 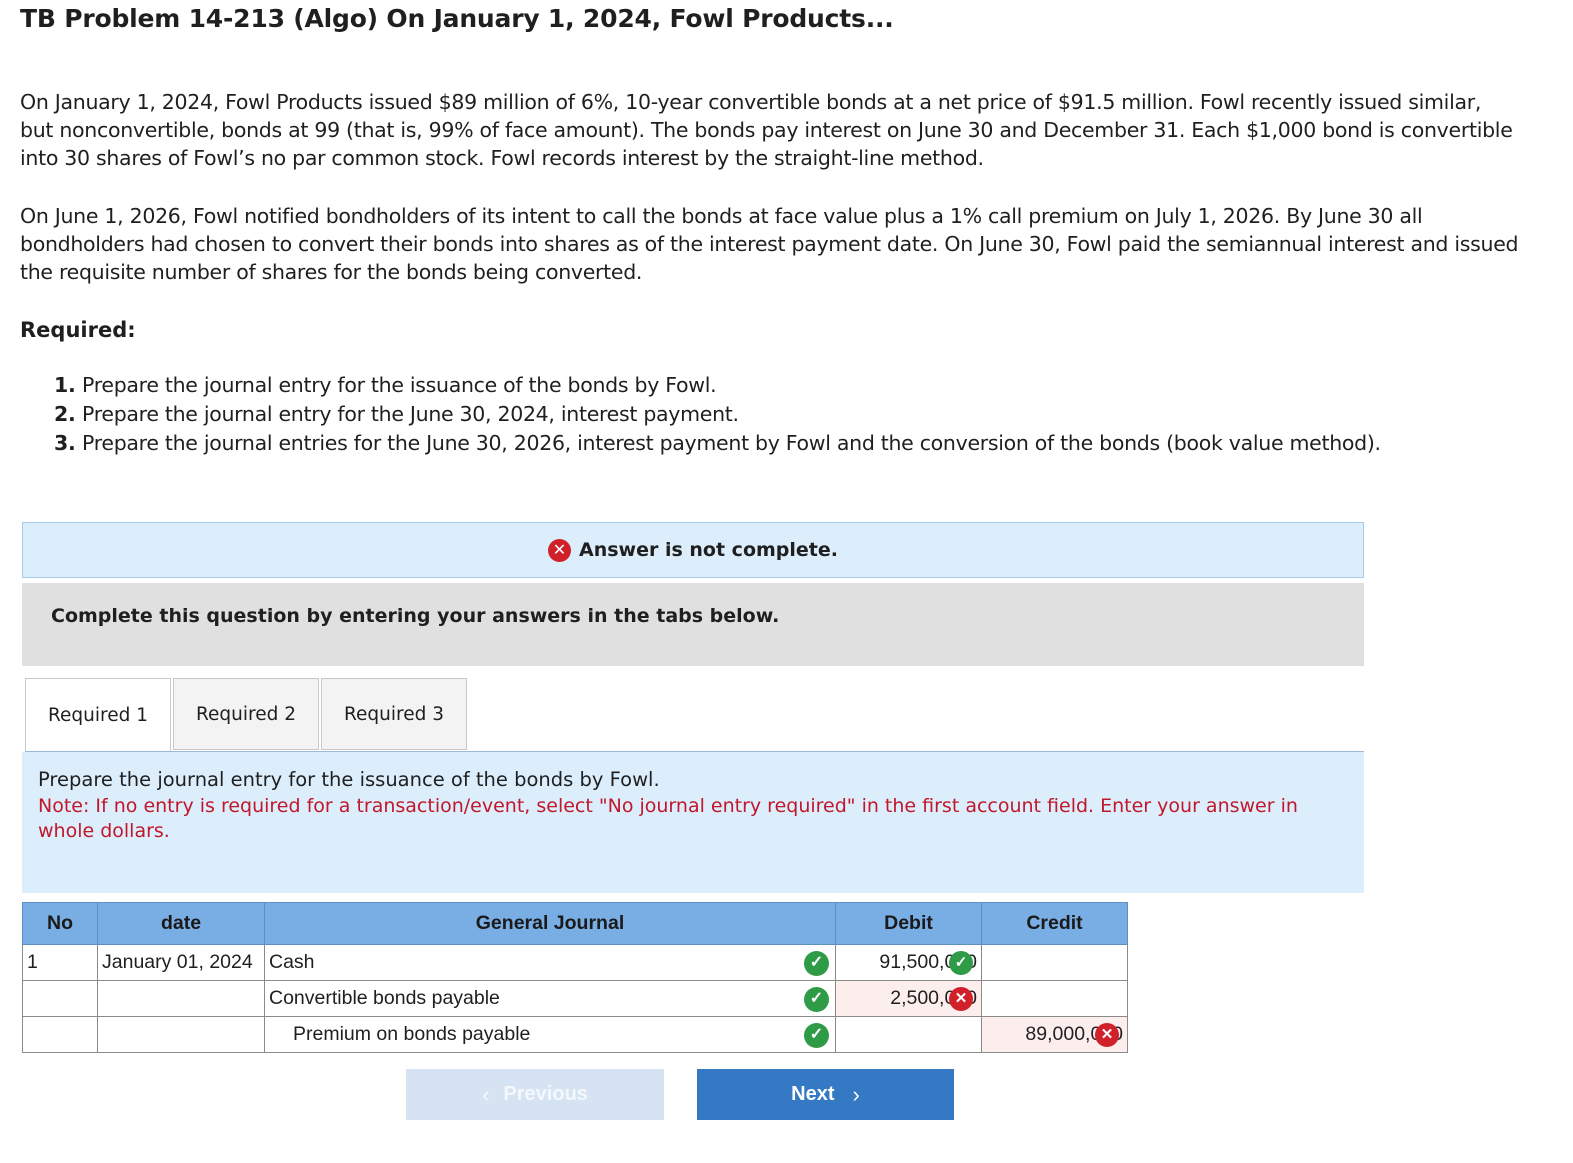 I want to click on answer-status-banner: ✕ Answer is not complete., so click(x=693, y=550).